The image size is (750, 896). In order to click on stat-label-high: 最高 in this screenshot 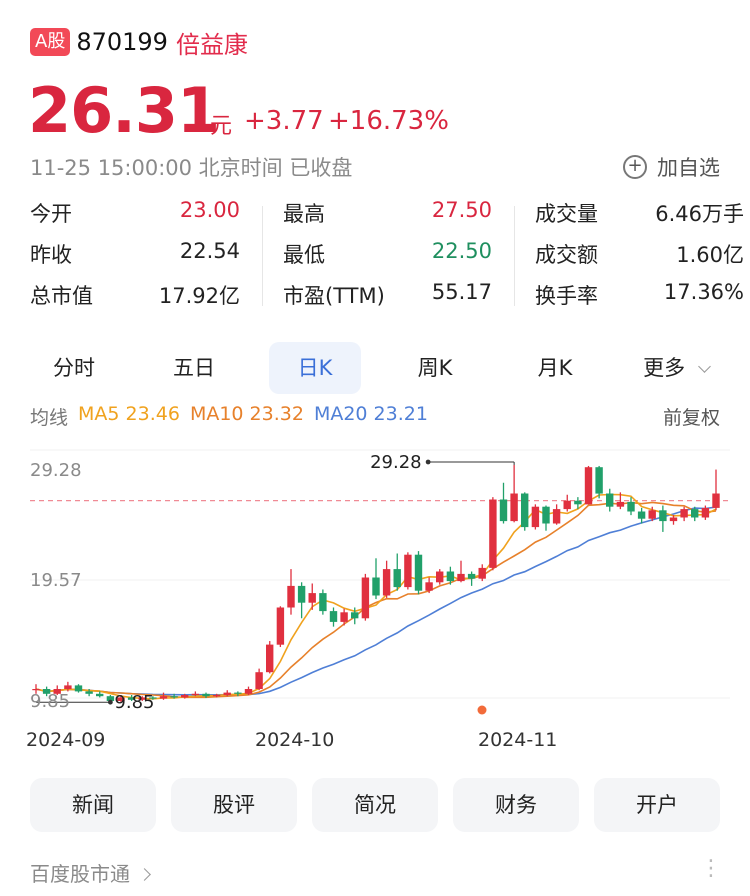, I will do `click(304, 214)`.